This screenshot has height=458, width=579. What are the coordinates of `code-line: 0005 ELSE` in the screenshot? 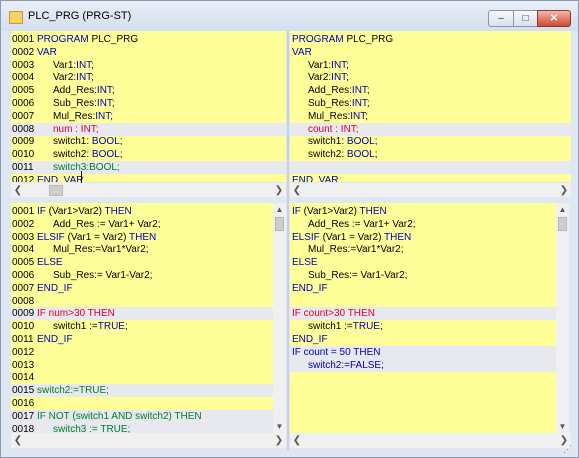 It's located at (142, 262).